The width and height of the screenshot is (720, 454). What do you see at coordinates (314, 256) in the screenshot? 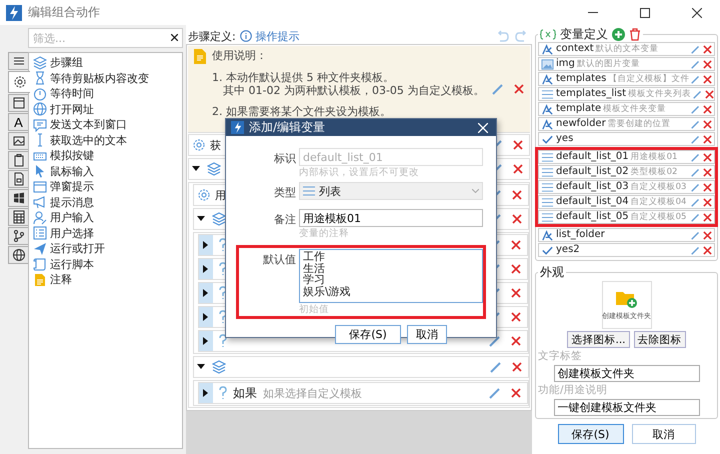
I see `value-line: 工作` at bounding box center [314, 256].